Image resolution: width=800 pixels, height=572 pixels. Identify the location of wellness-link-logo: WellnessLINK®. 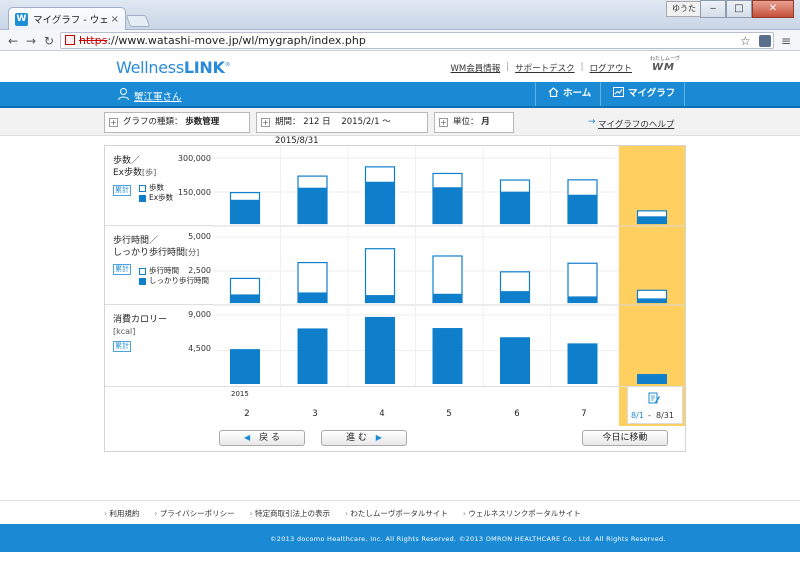
(173, 67).